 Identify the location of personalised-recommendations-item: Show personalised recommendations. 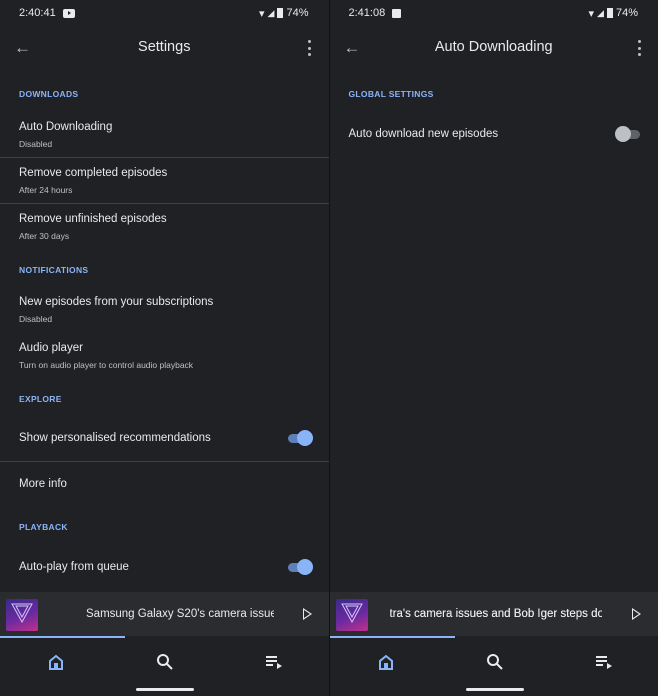
(164, 438).